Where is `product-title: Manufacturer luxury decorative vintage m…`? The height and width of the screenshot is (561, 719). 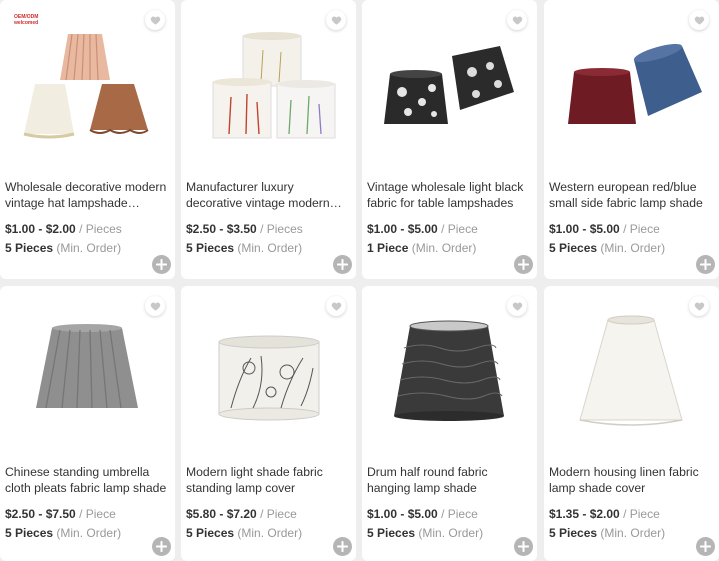
product-title: Manufacturer luxury decorative vintage m… is located at coordinates (268, 195).